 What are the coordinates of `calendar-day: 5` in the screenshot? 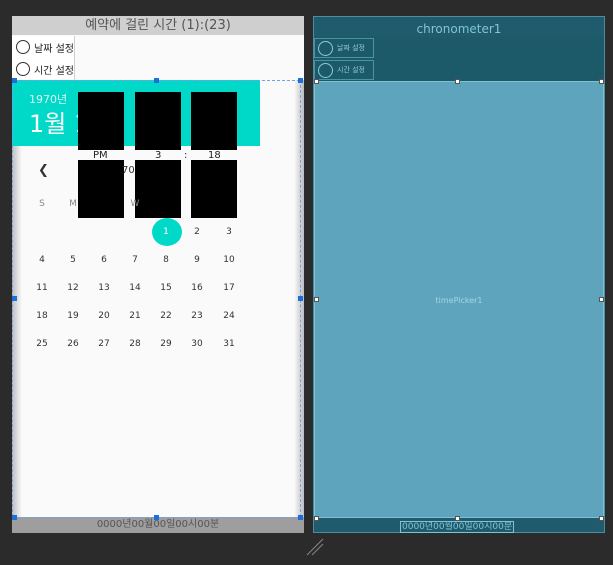 It's located at (73, 260).